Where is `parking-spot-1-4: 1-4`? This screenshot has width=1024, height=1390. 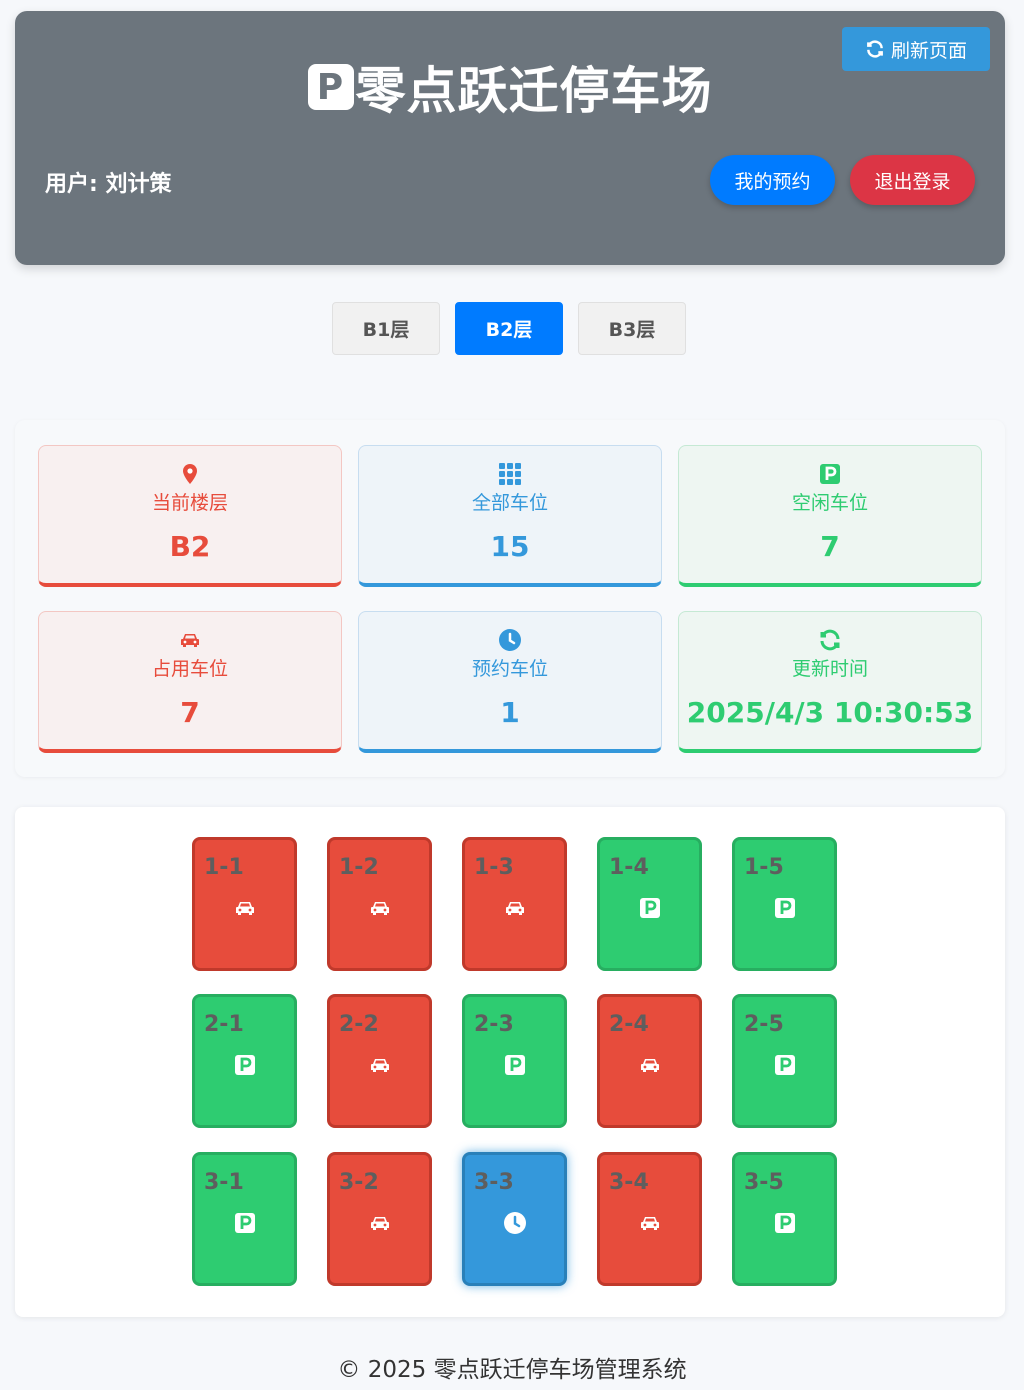
parking-spot-1-4: 1-4 is located at coordinates (649, 904).